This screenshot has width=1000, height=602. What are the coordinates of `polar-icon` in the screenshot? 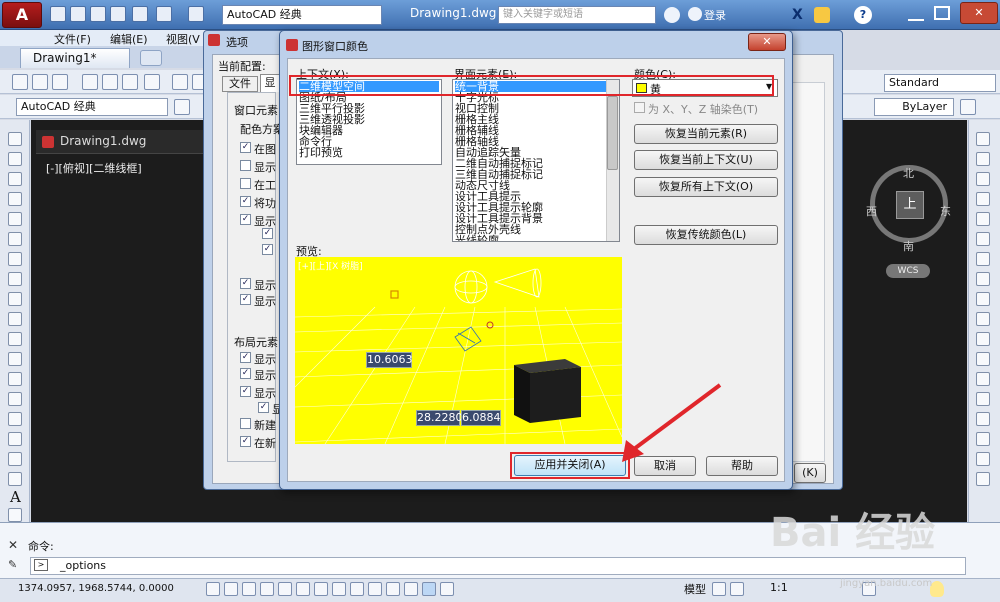 It's located at (285, 589).